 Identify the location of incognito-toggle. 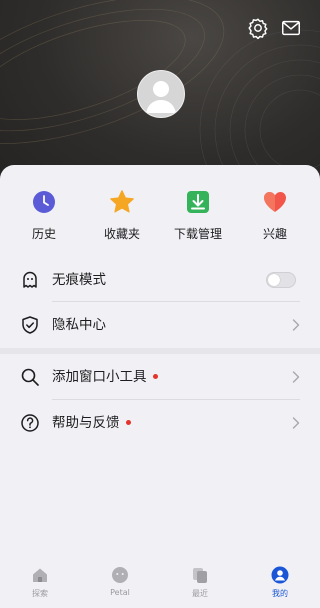
(281, 280).